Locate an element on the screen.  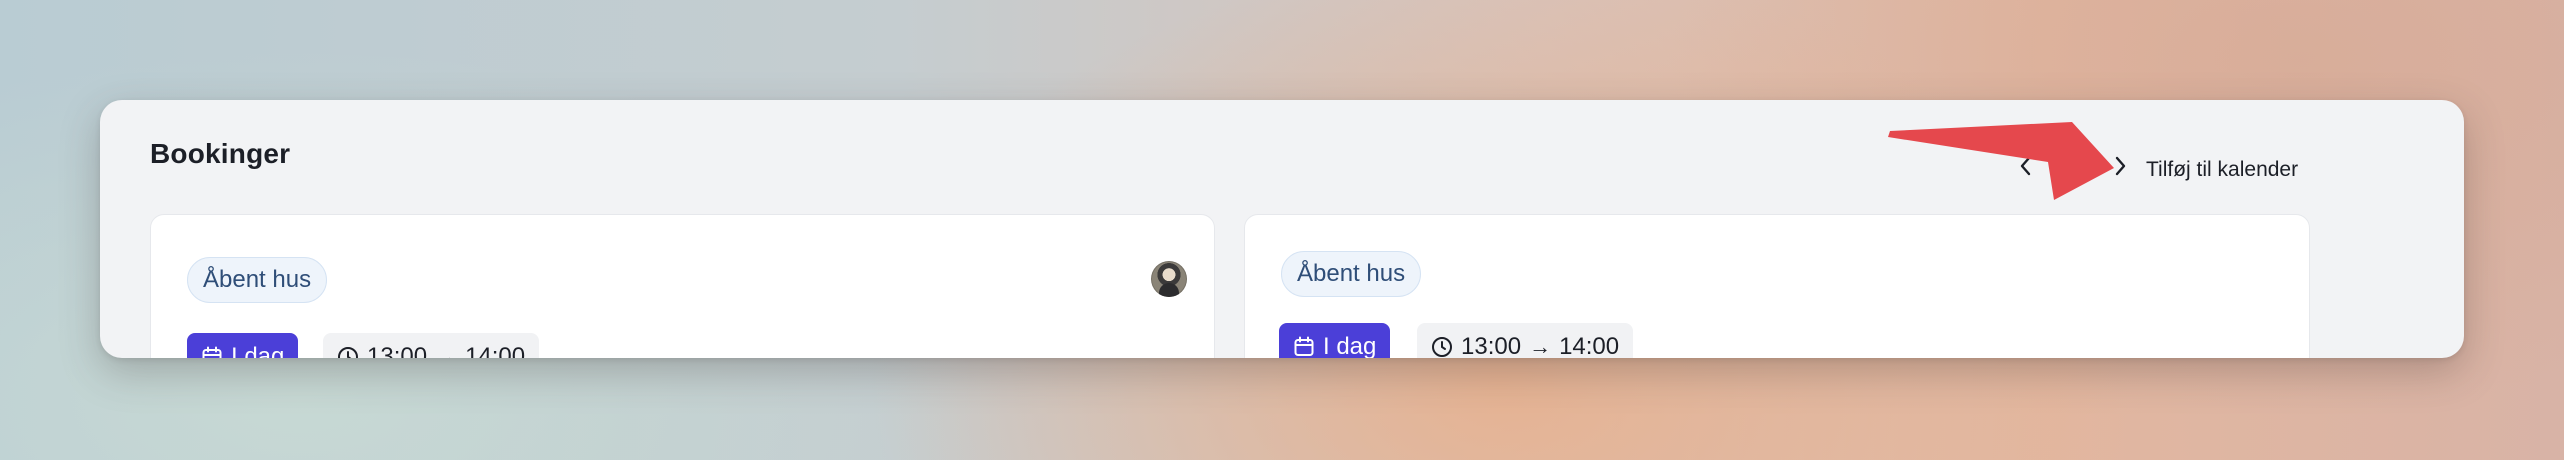
add-to-calendar-link: Tilføj til kalender is located at coordinates (2222, 170).